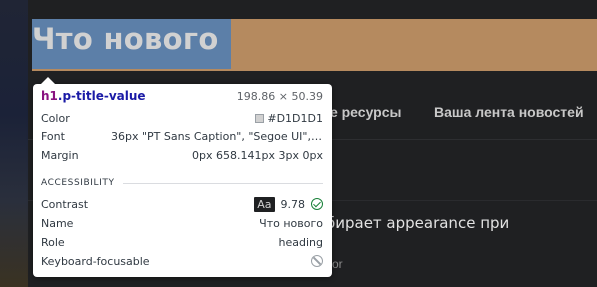  What do you see at coordinates (260, 118) in the screenshot?
I see `color-swatch-icon` at bounding box center [260, 118].